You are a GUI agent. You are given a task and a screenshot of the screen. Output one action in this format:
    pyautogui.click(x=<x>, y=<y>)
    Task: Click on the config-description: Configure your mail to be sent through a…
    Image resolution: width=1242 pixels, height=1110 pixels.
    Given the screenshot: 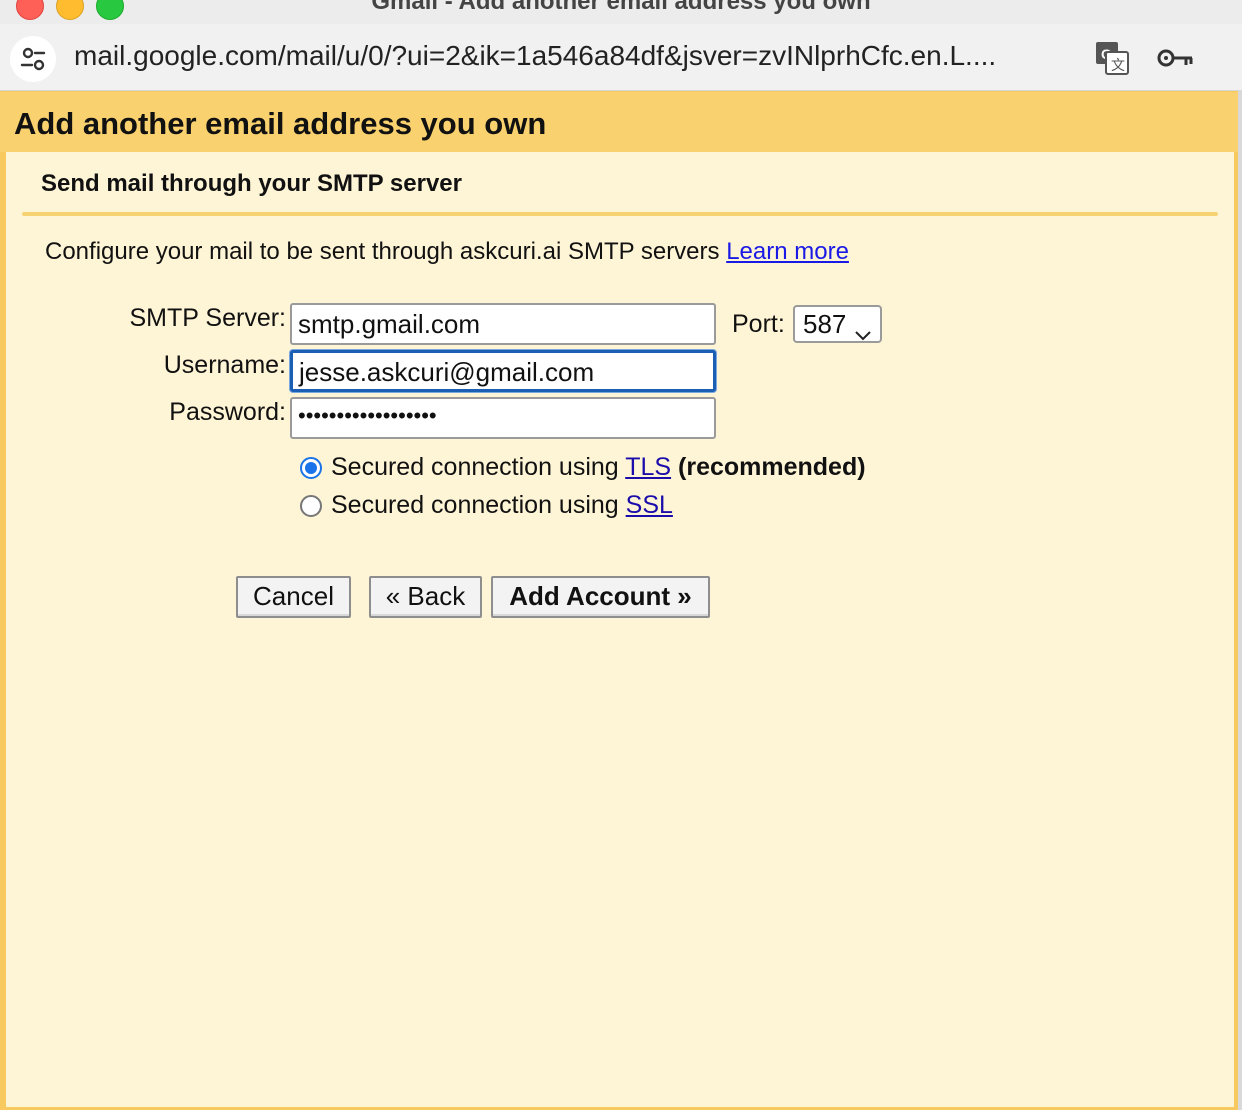 What is the action you would take?
    pyautogui.click(x=447, y=252)
    